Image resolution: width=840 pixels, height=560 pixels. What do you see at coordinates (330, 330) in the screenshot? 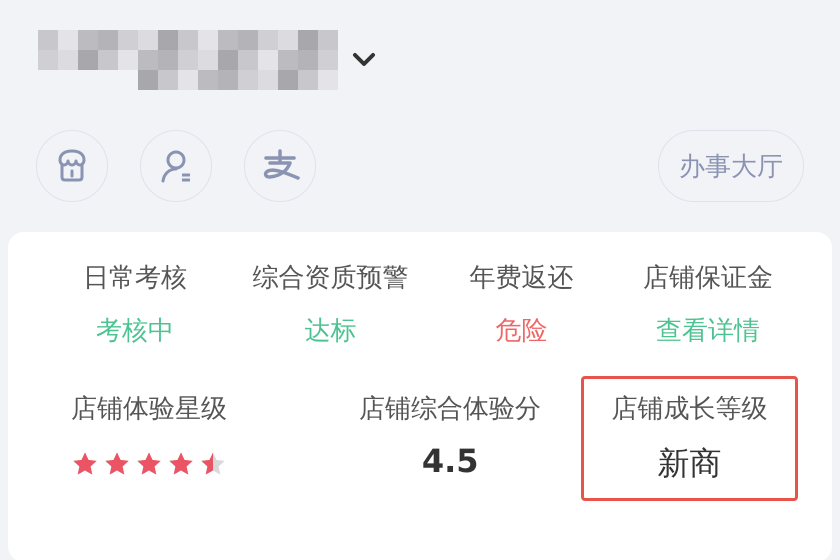
I see `metric-value: 达标` at bounding box center [330, 330].